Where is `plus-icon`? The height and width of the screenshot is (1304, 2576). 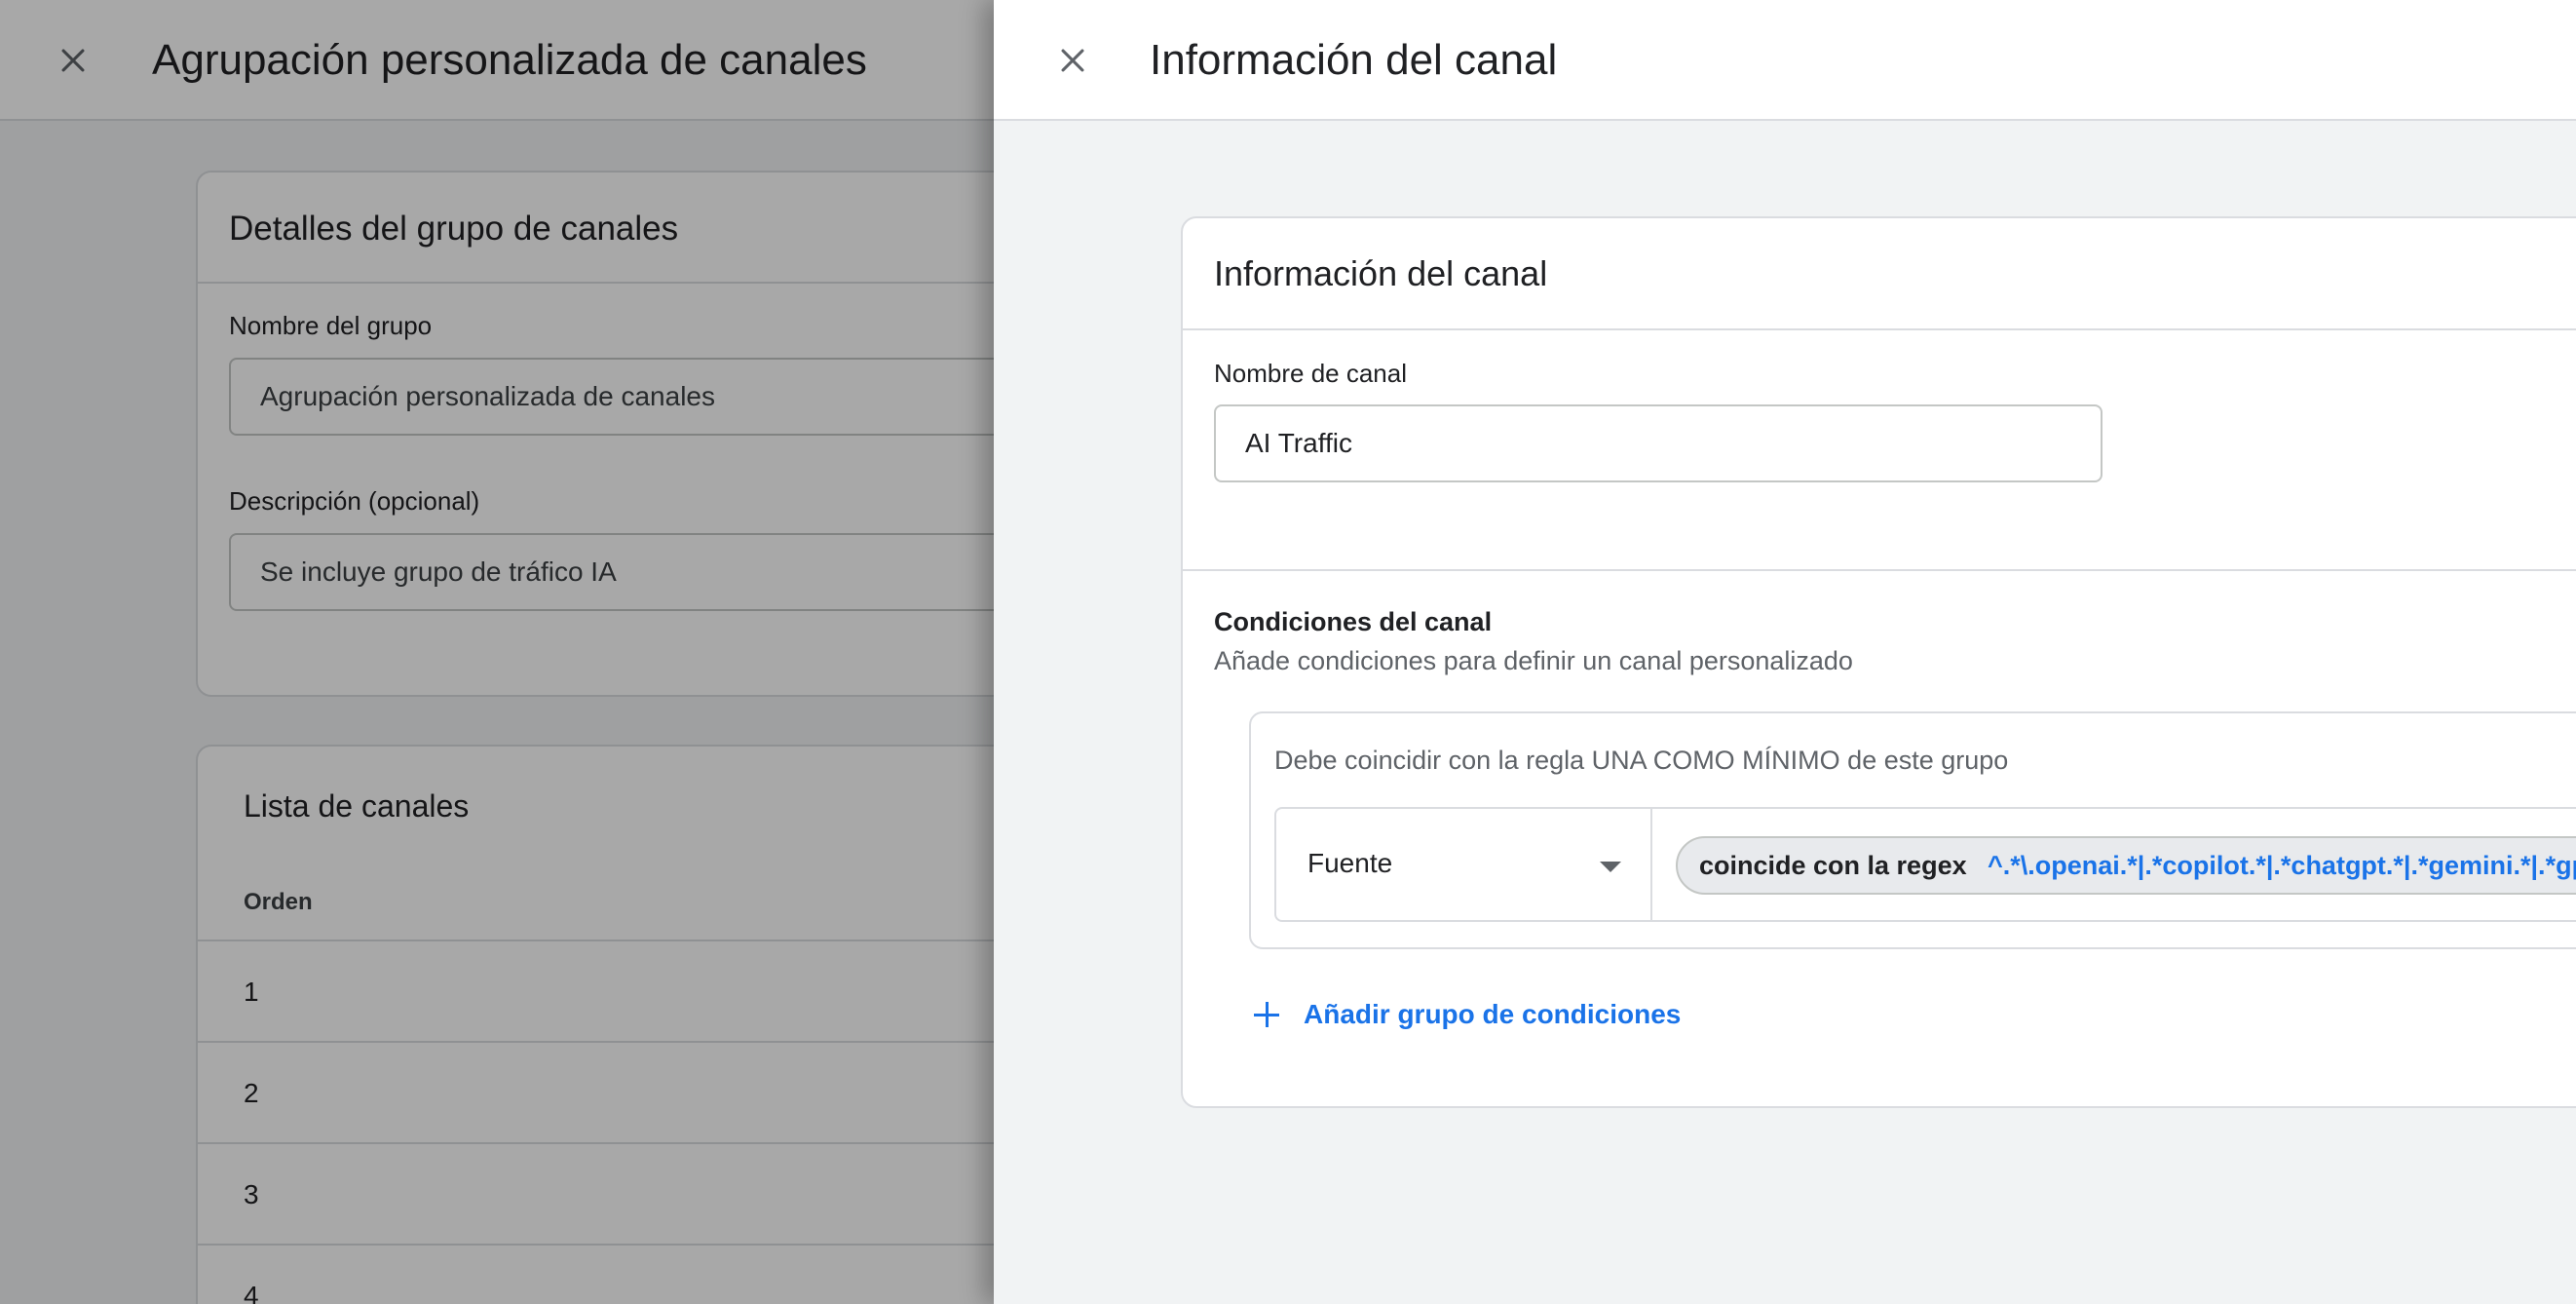 plus-icon is located at coordinates (1266, 1014).